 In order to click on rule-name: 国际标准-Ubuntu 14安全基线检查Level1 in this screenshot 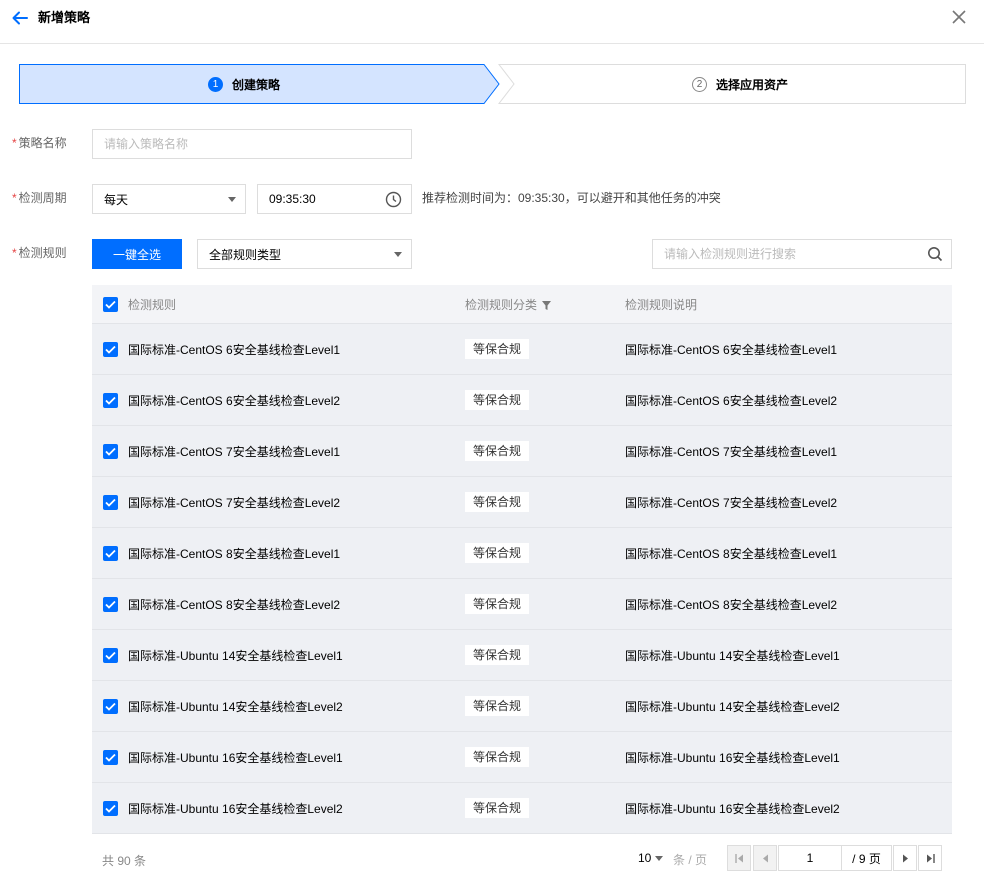, I will do `click(235, 656)`.